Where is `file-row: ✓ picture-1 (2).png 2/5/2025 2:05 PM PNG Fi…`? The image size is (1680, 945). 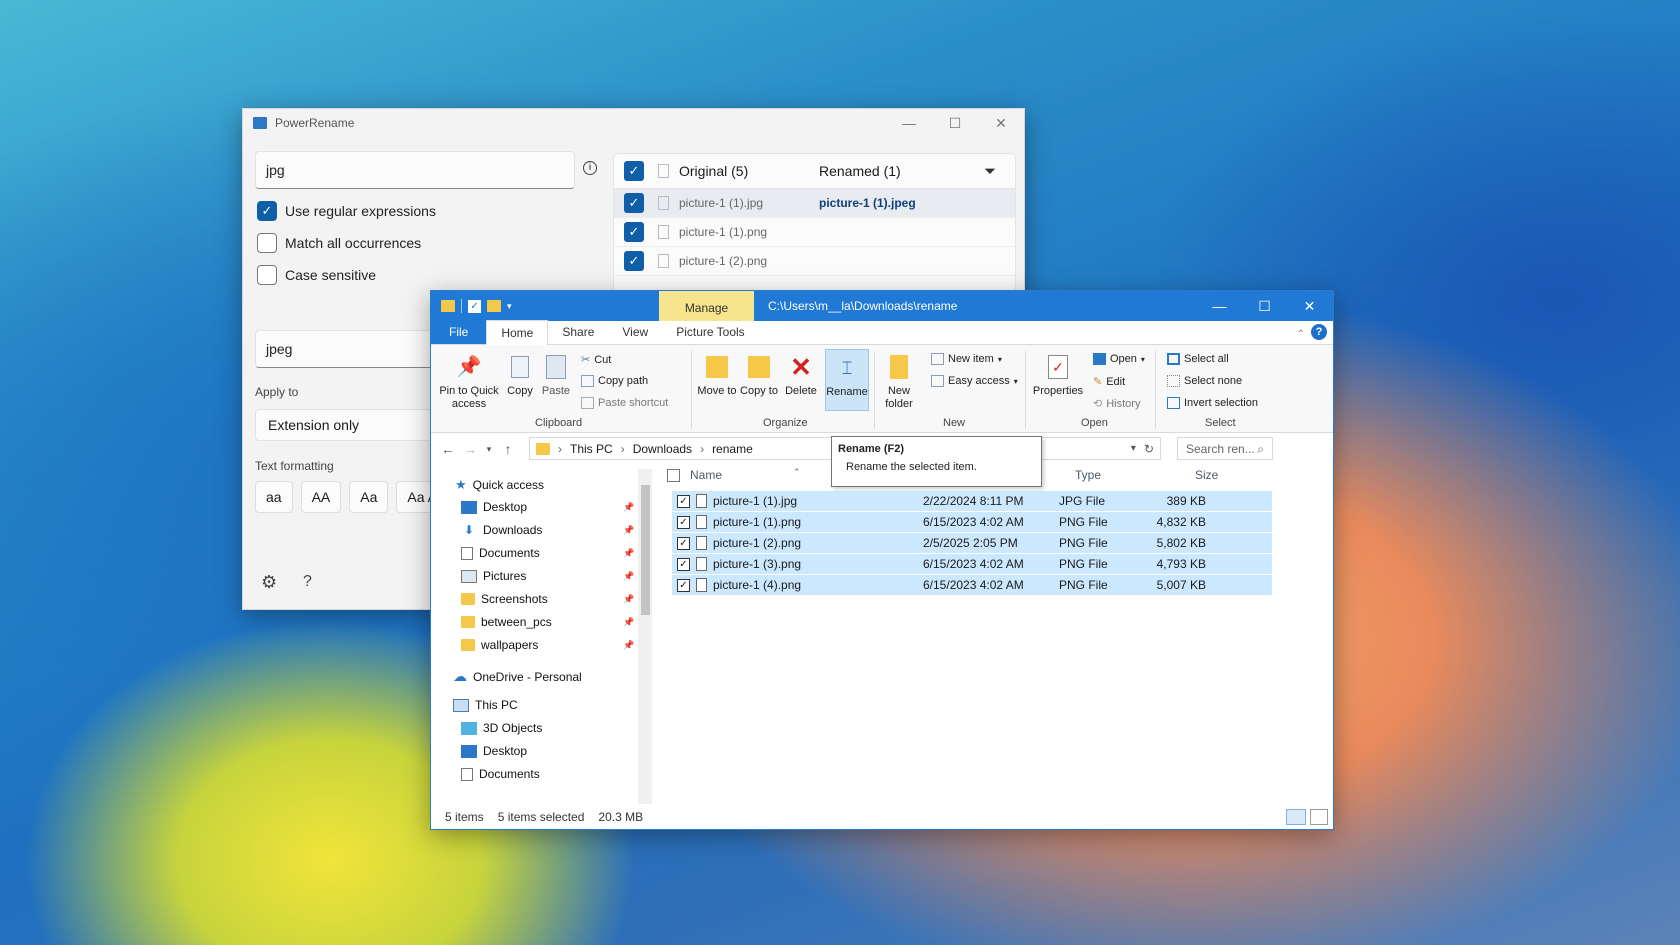
file-row: ✓ picture-1 (2).png 2/5/2025 2:05 PM PNG Fi… is located at coordinates (972, 543).